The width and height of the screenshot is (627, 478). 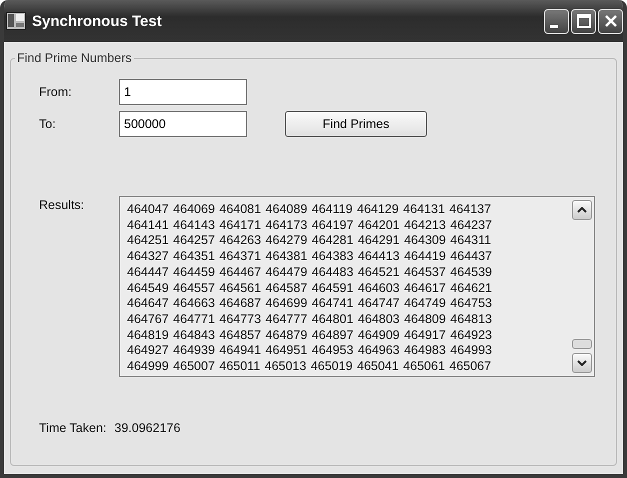 I want to click on maximize-button, so click(x=583, y=21).